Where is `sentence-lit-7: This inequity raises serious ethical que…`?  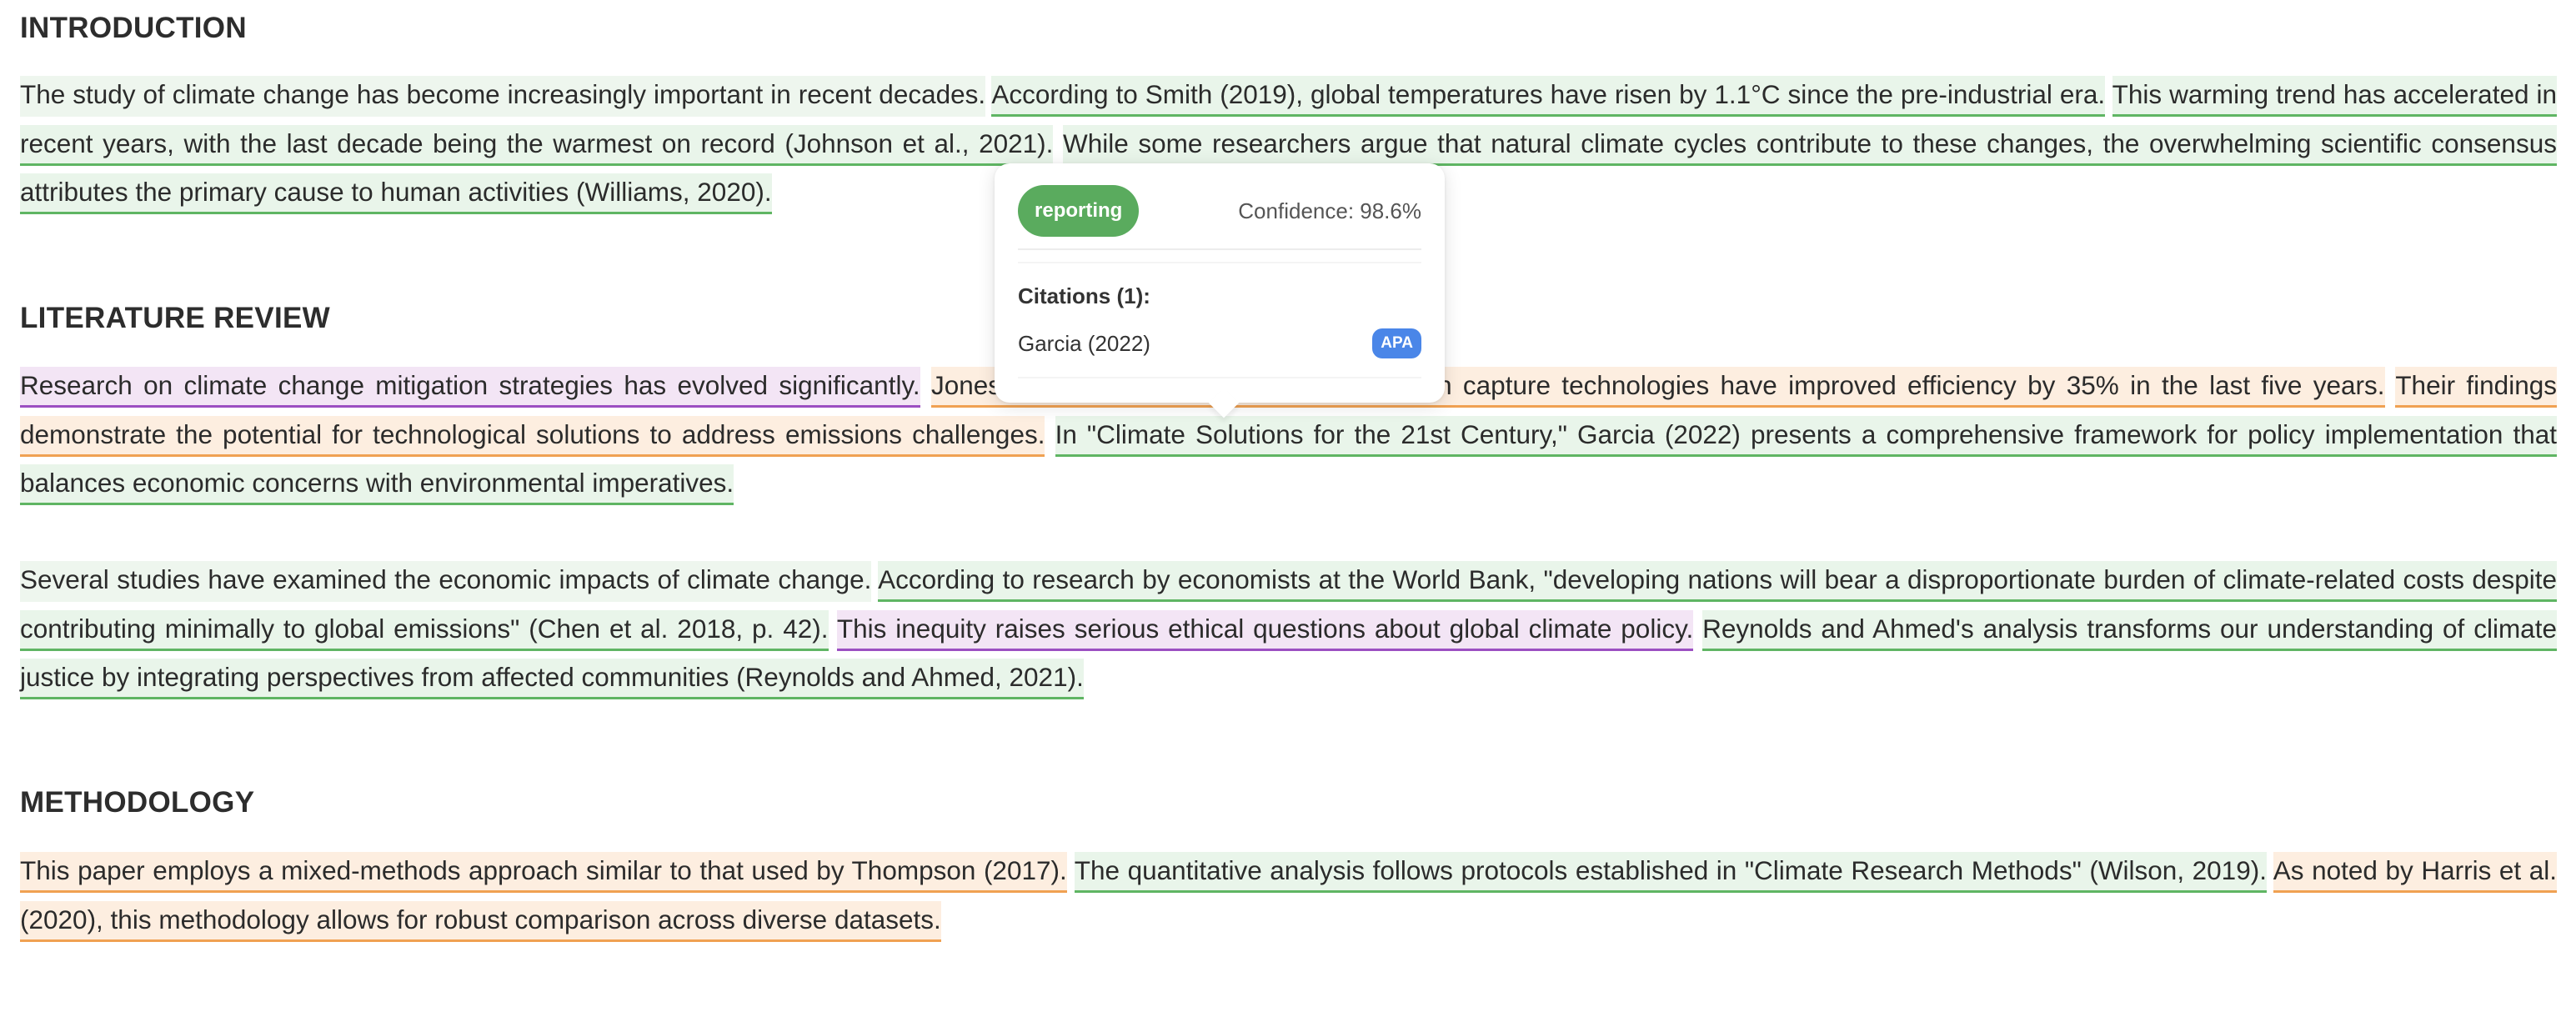 sentence-lit-7: This inequity raises serious ethical que… is located at coordinates (1265, 630).